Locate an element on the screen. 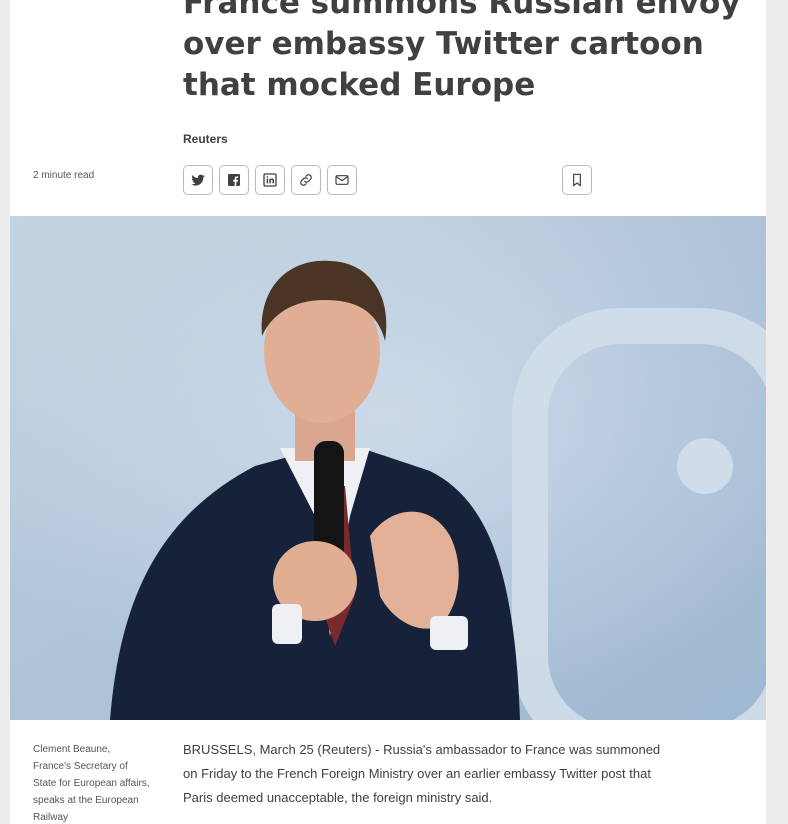  headline-line: over embassy Twitter cartoon is located at coordinates (443, 44).